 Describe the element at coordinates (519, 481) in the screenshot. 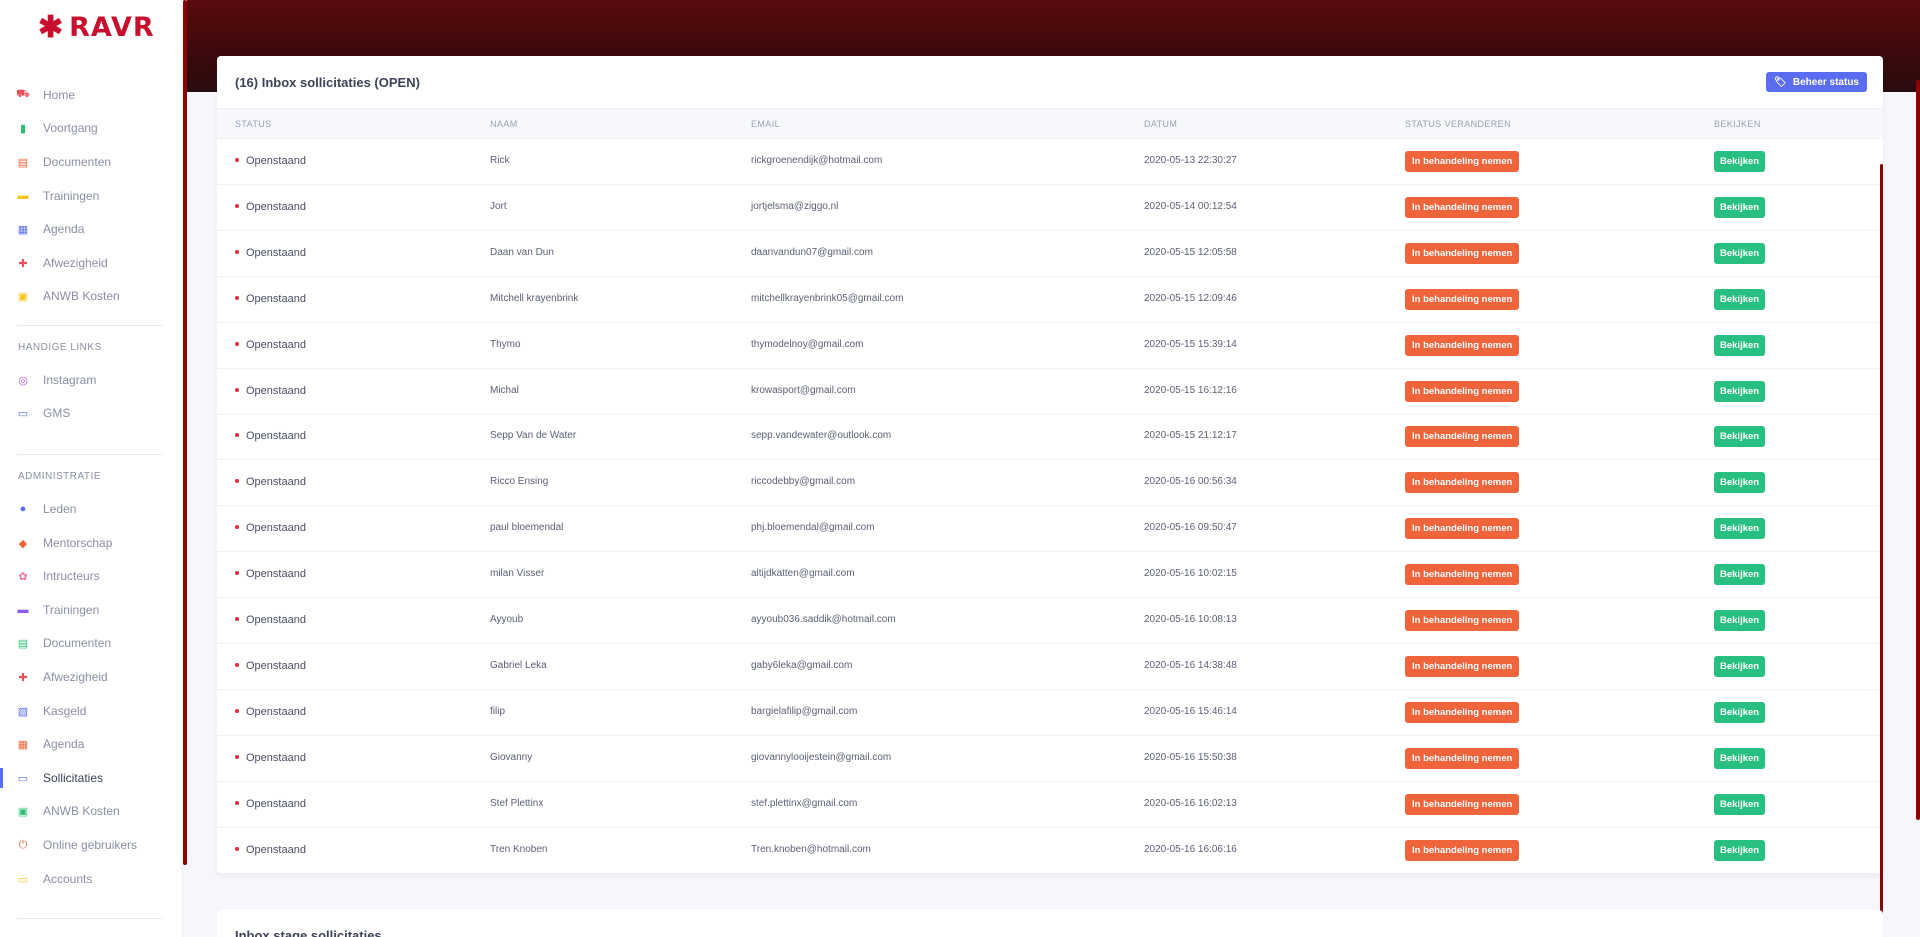

I see `naam-cell: Ricco Ensing` at that location.